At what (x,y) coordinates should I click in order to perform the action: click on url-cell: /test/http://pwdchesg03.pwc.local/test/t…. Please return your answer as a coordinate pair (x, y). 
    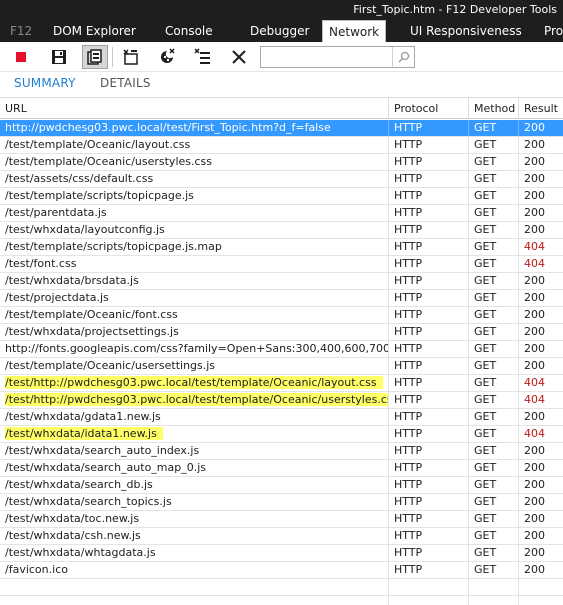
    Looking at the image, I should click on (194, 400).